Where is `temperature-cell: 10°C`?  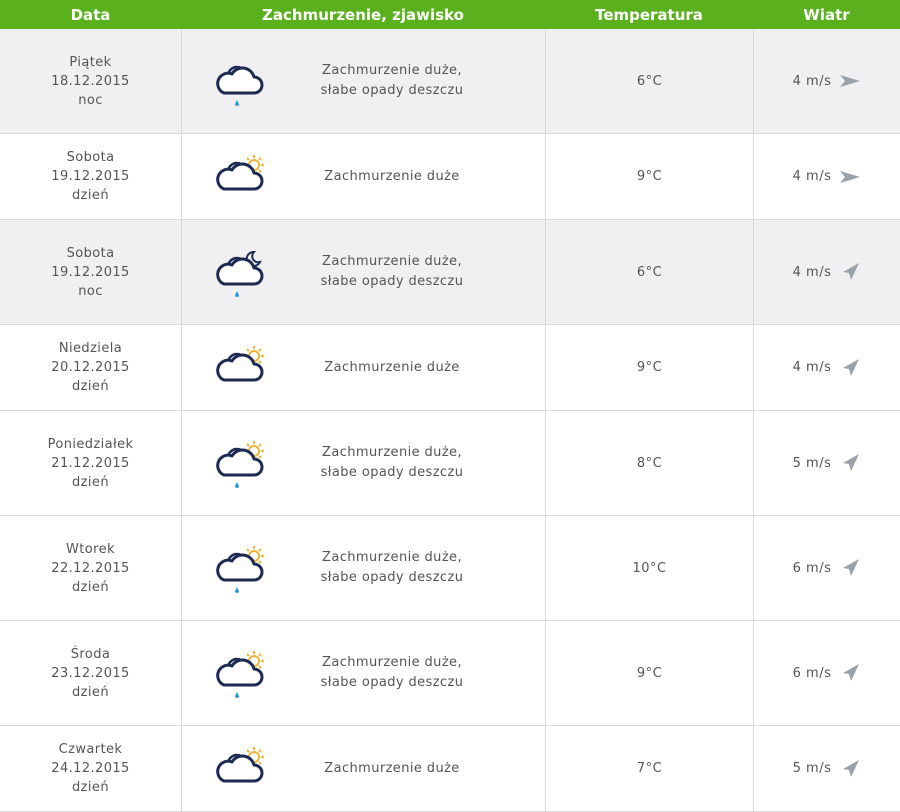 temperature-cell: 10°C is located at coordinates (649, 568).